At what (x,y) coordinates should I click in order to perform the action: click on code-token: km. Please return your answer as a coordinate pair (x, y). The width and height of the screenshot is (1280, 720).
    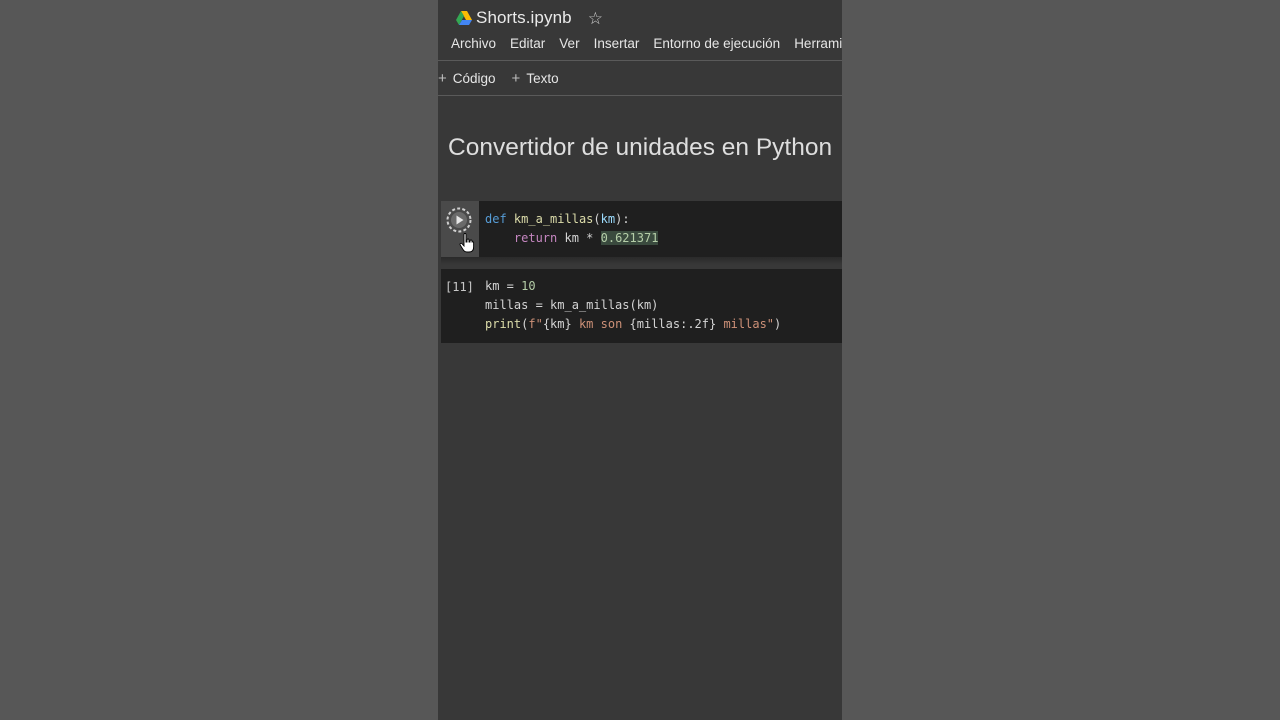
    Looking at the image, I should click on (608, 219).